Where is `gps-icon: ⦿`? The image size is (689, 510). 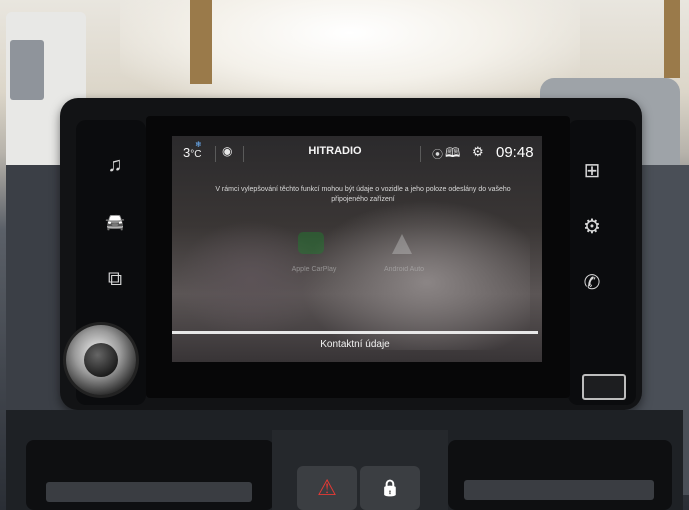
gps-icon: ⦿ is located at coordinates (437, 155).